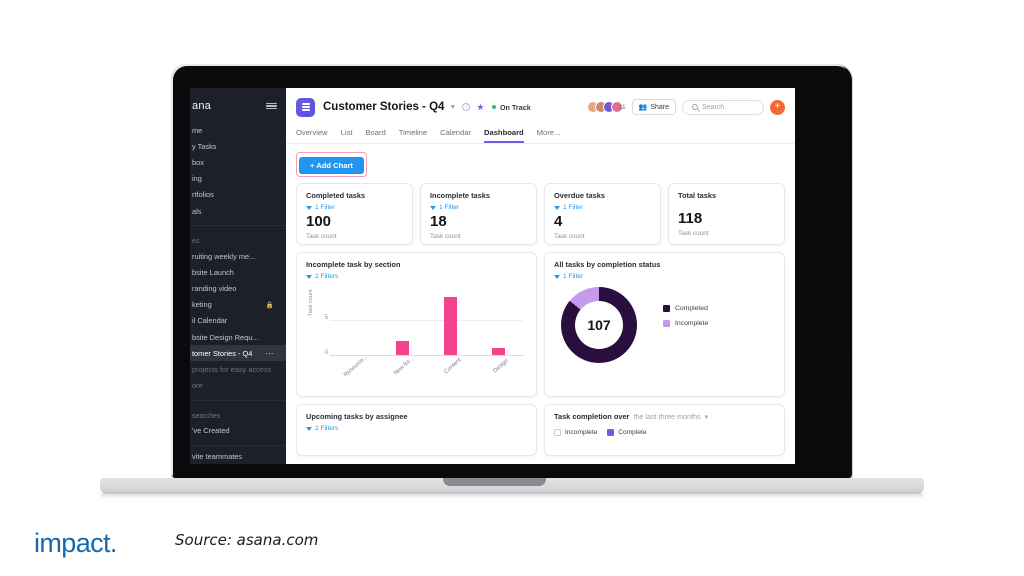 This screenshot has width=1024, height=576. I want to click on tab-timeline: Timeline, so click(413, 135).